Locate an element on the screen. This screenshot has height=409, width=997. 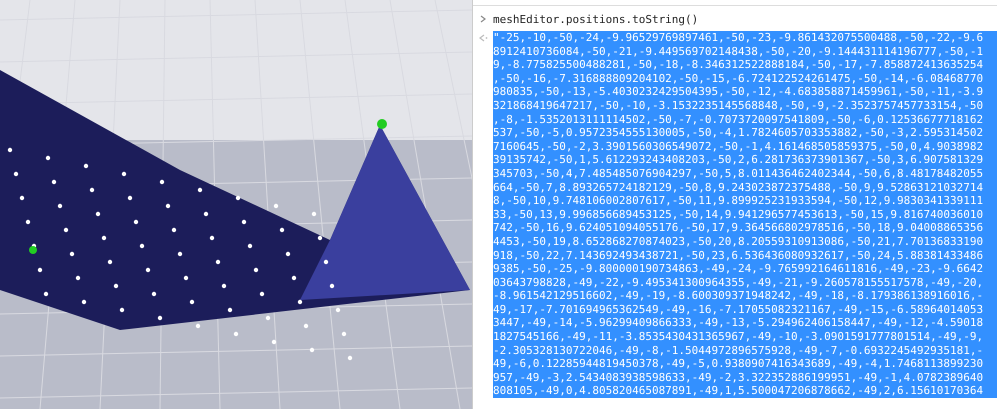
console-command: meshEditor.positions.toString() is located at coordinates (595, 19).